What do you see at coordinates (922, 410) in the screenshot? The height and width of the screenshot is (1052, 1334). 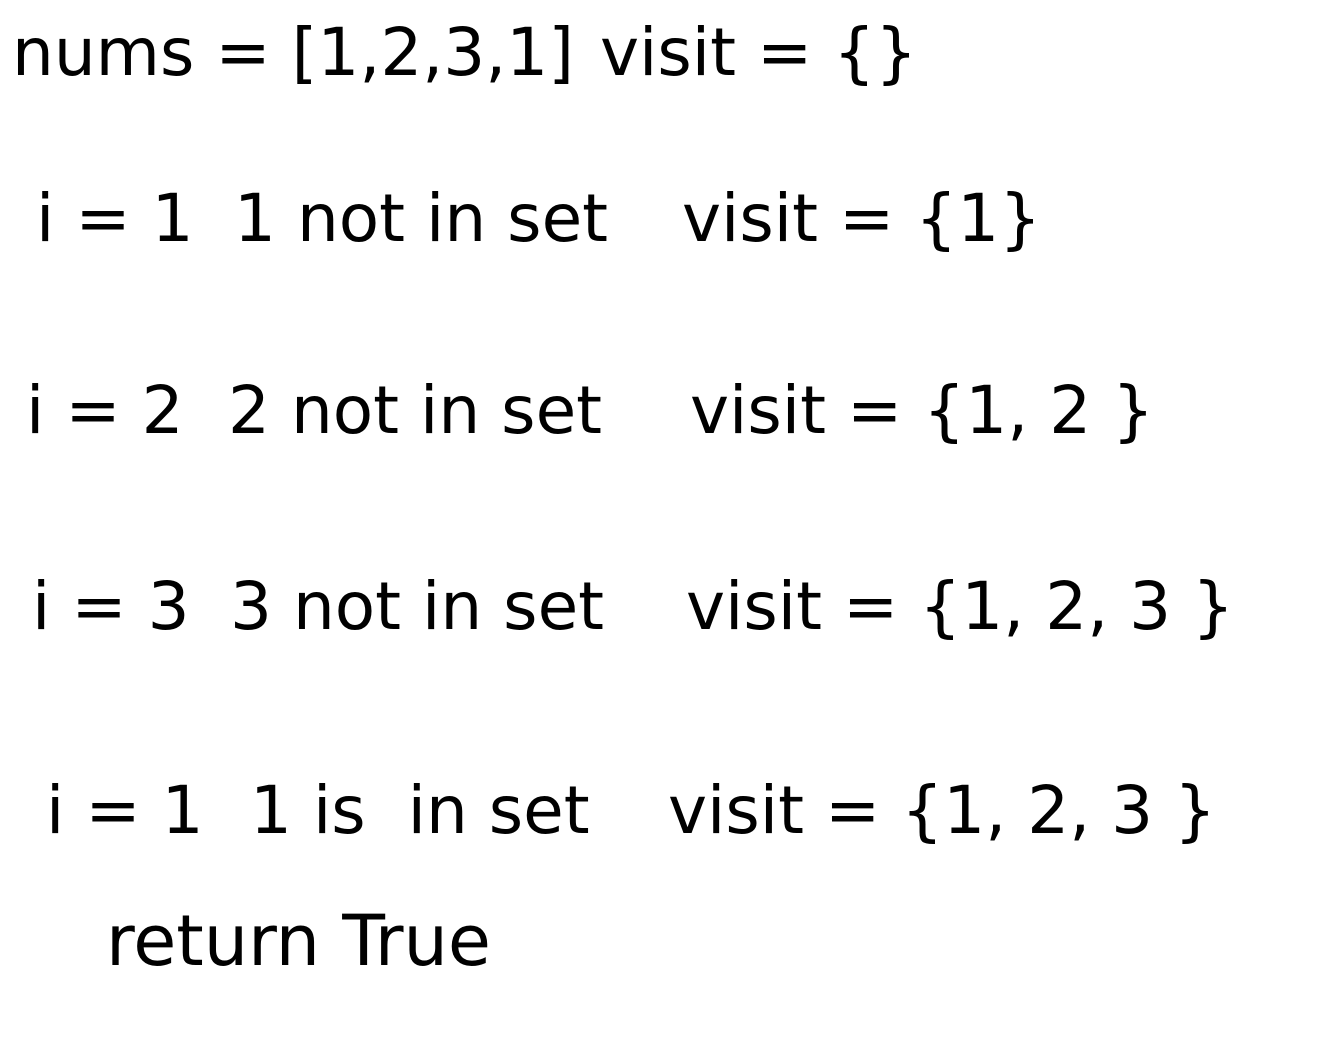 I see `step-visit: visit = {1, 2 }` at bounding box center [922, 410].